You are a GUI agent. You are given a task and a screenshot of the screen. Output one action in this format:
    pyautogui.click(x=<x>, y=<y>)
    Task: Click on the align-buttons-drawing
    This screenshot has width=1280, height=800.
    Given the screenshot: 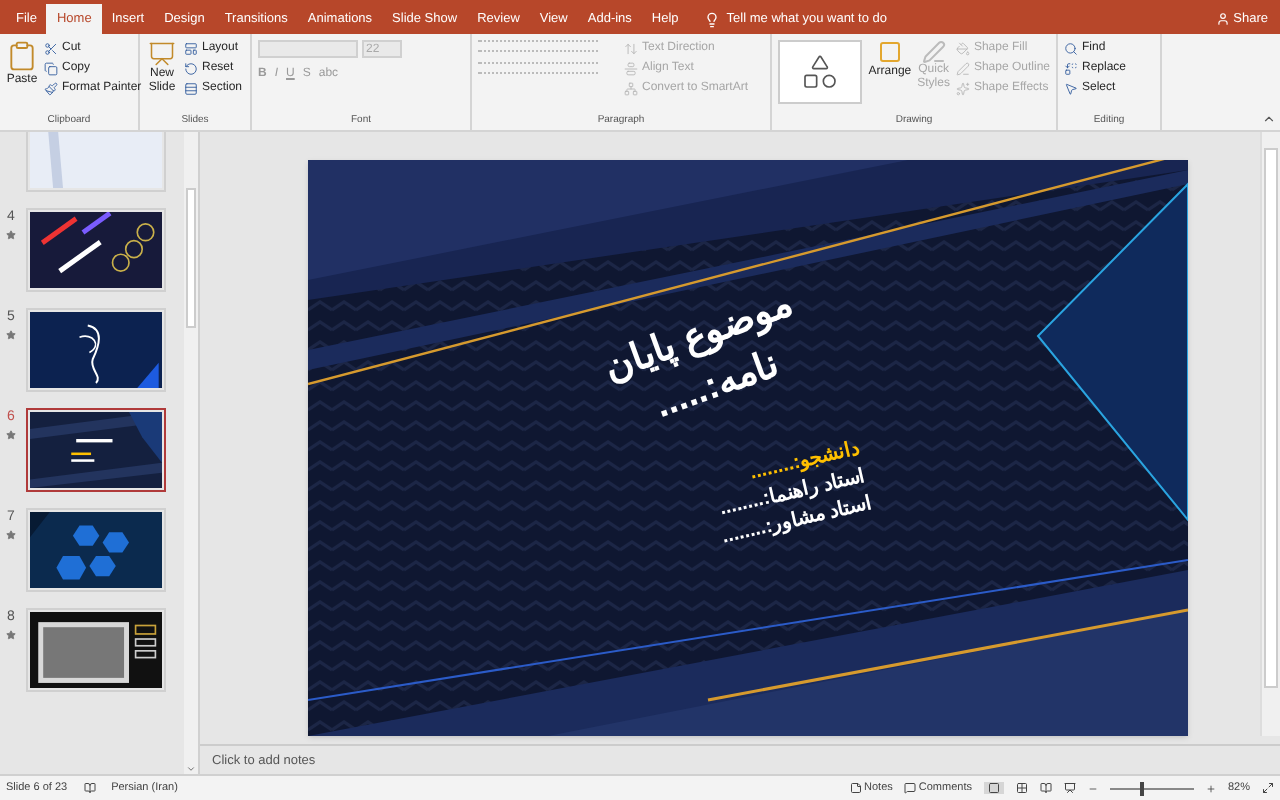 What is the action you would take?
    pyautogui.click(x=538, y=68)
    